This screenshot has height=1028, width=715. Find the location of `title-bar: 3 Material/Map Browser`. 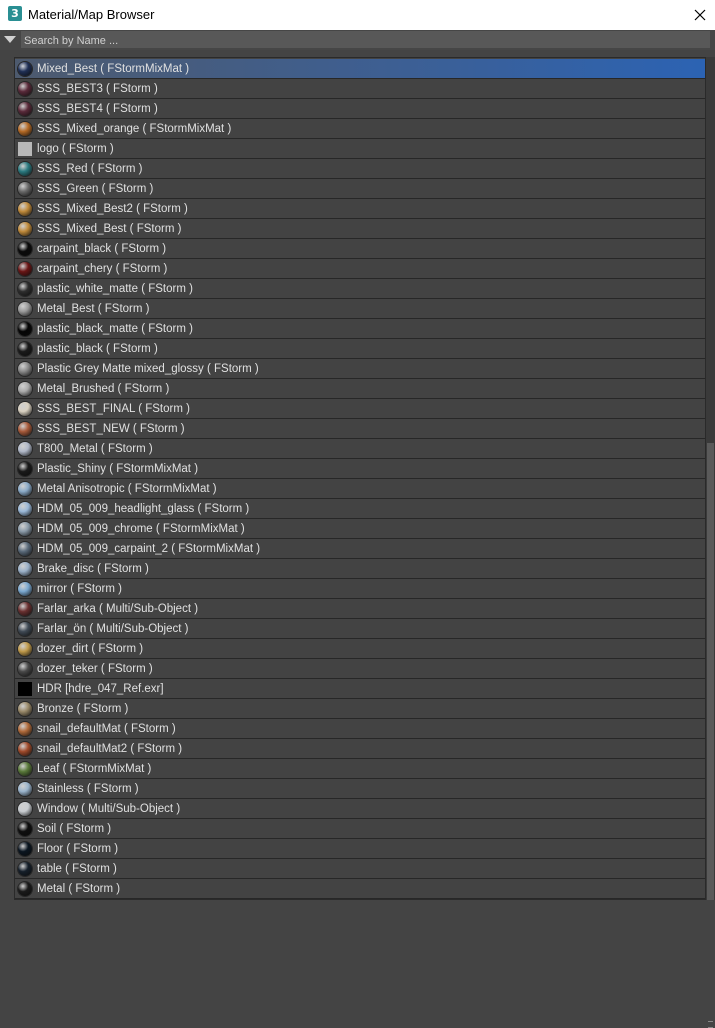

title-bar: 3 Material/Map Browser is located at coordinates (357, 15).